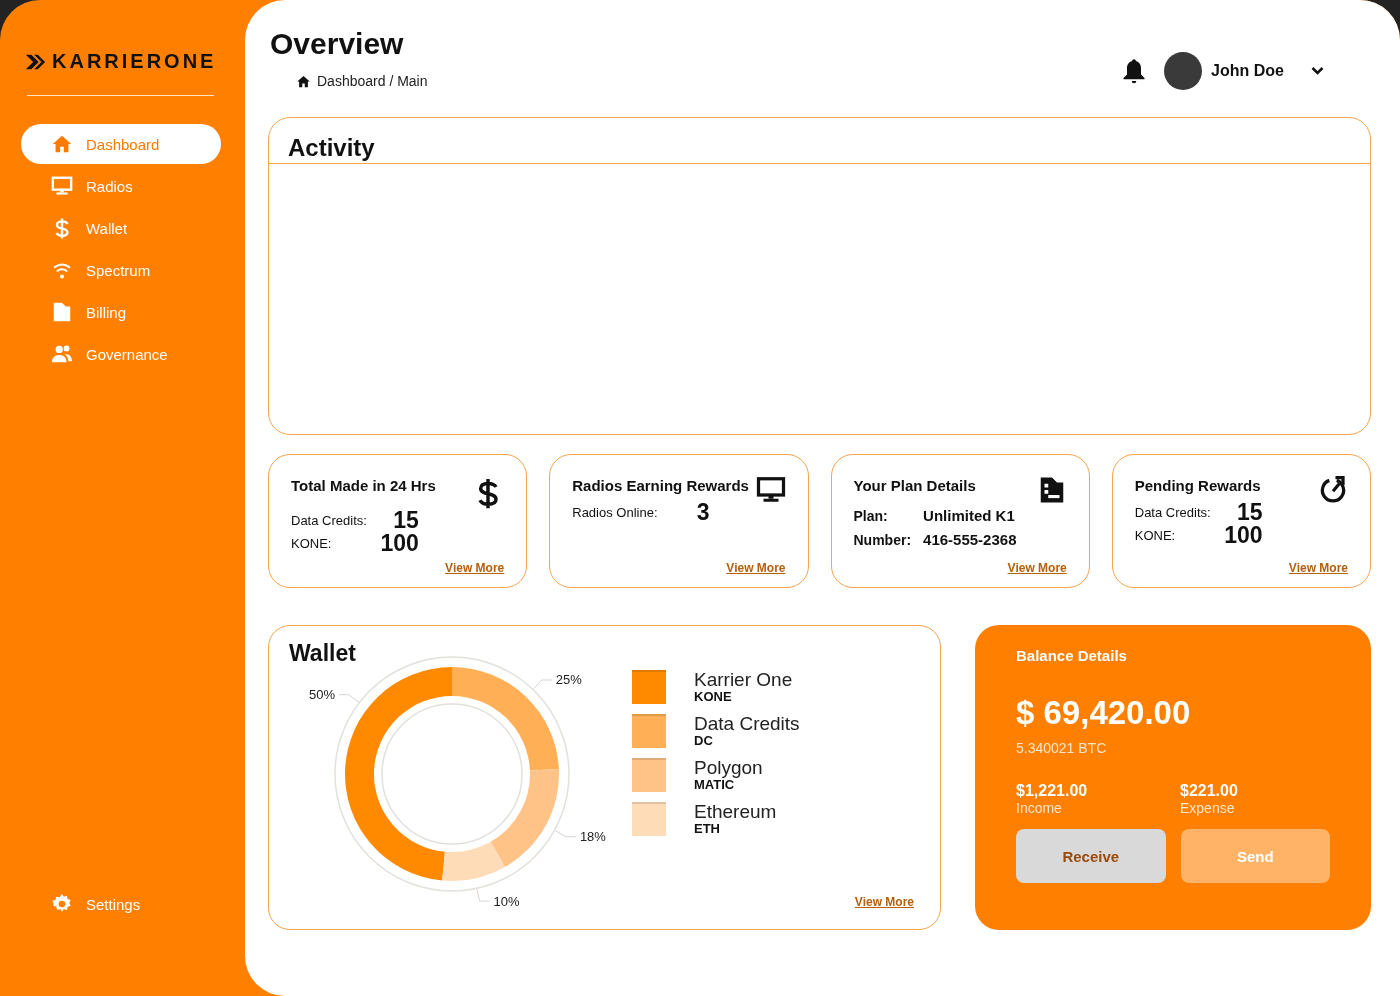  I want to click on legend-label: Data Credits, so click(747, 723).